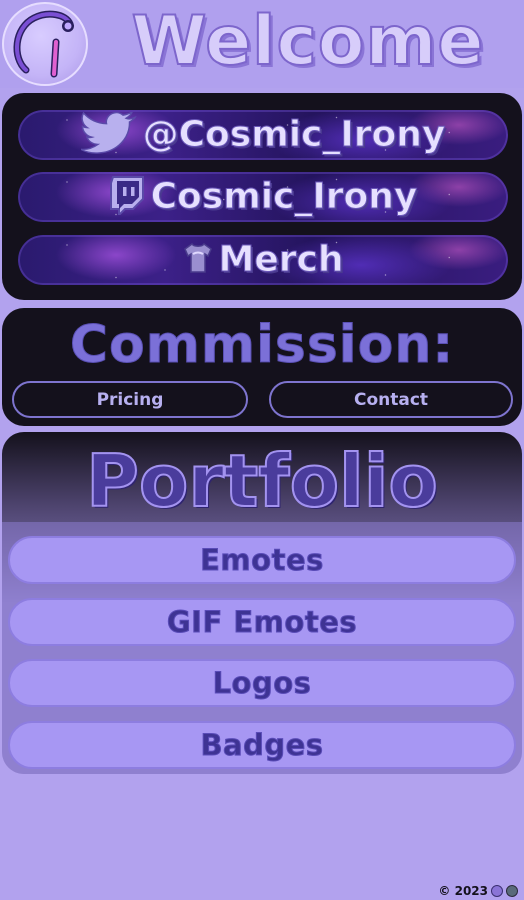 This screenshot has width=524, height=900. I want to click on page-title: Welcome, so click(307, 41).